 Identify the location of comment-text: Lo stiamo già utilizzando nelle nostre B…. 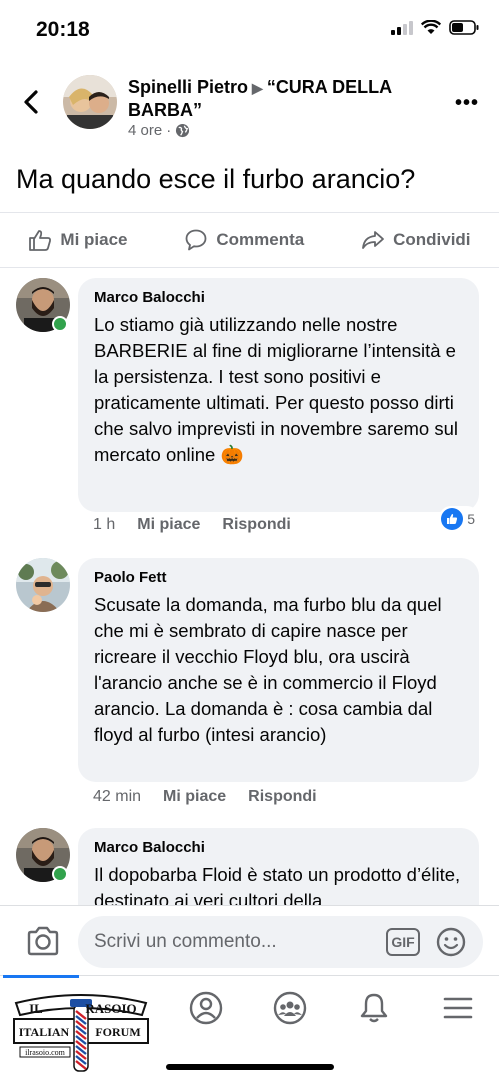
(276, 389).